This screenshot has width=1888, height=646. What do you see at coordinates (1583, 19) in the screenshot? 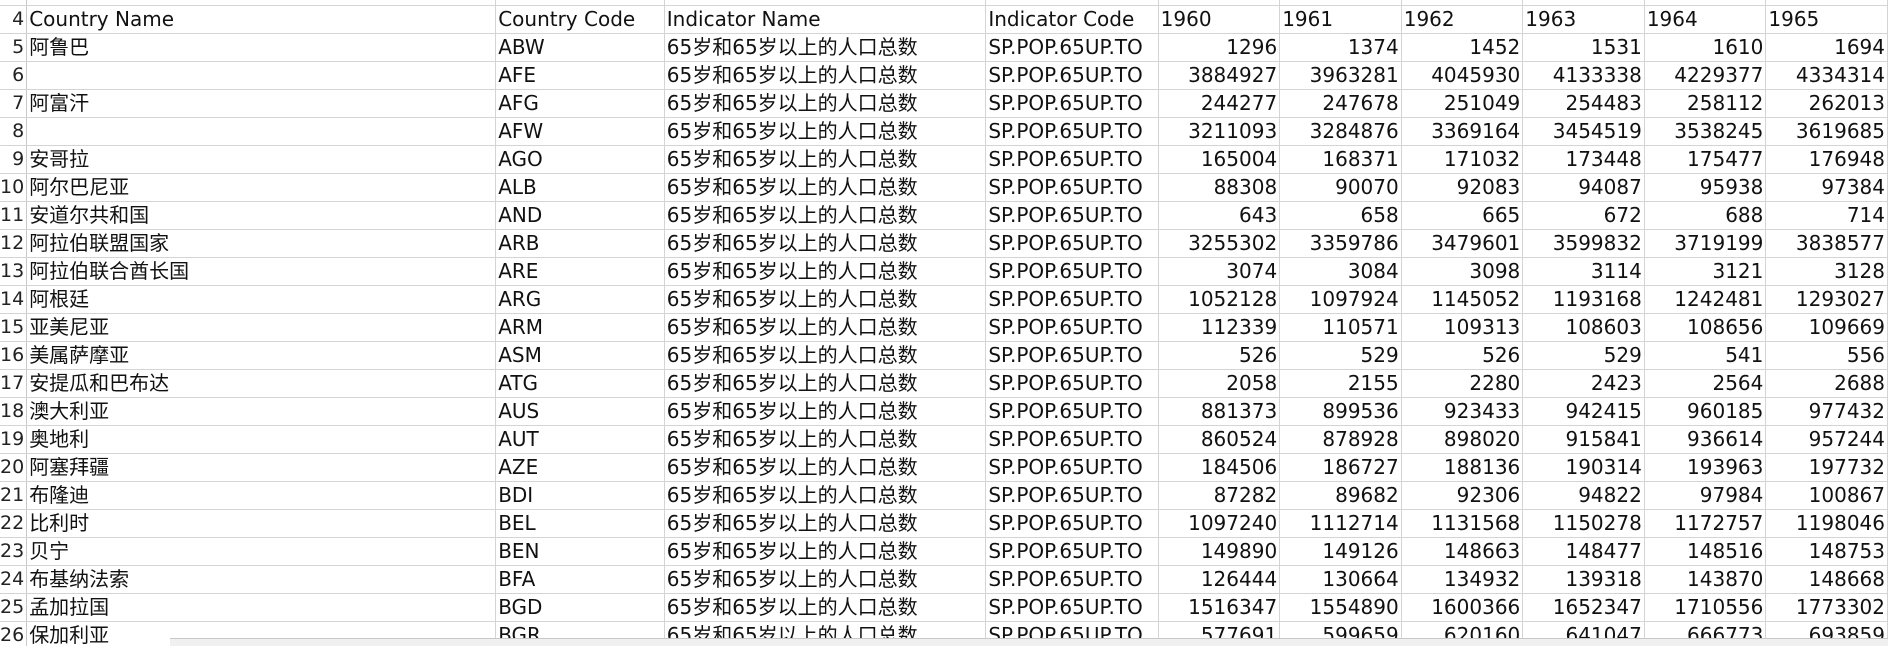
I see `header-cell: 1963` at bounding box center [1583, 19].